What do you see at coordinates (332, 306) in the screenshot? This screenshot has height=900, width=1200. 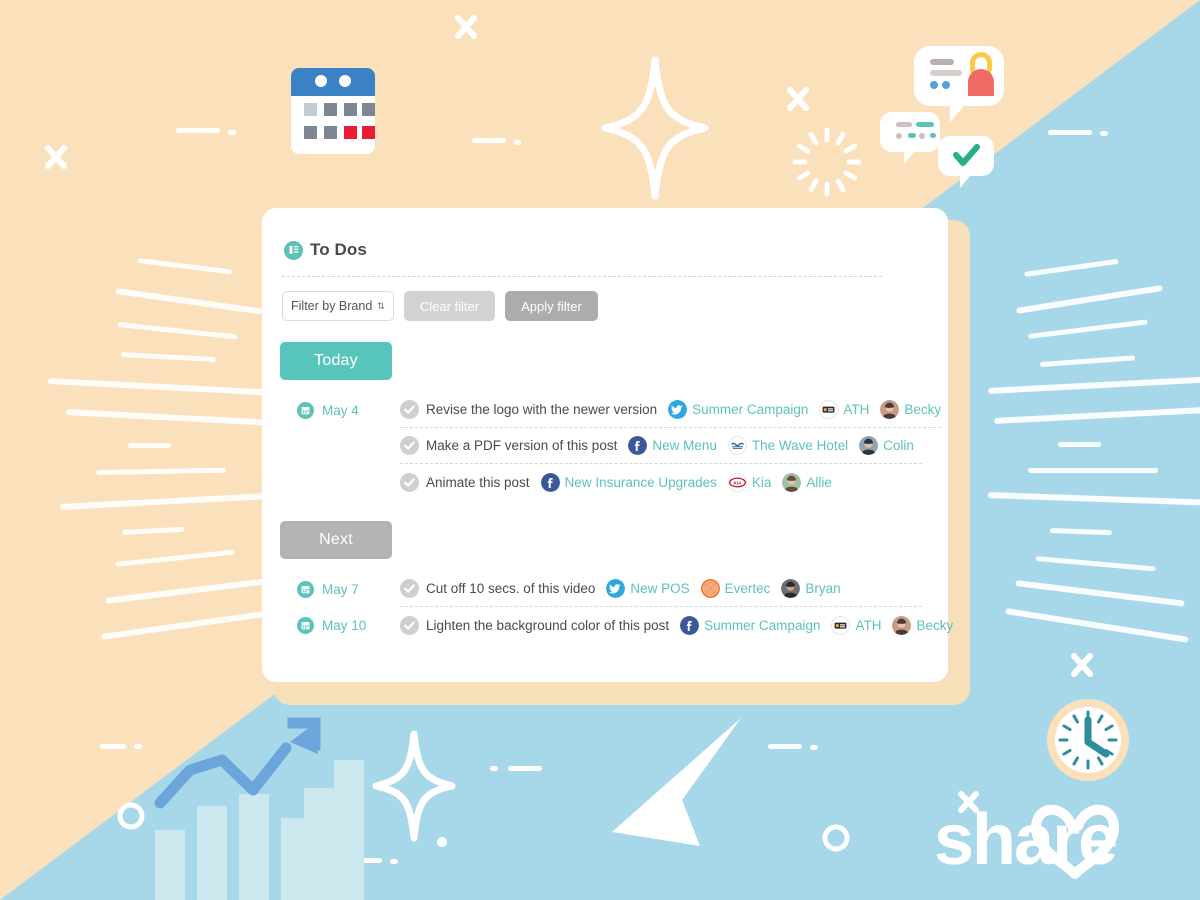 I see `brand-filter-value: Filter by Brand` at bounding box center [332, 306].